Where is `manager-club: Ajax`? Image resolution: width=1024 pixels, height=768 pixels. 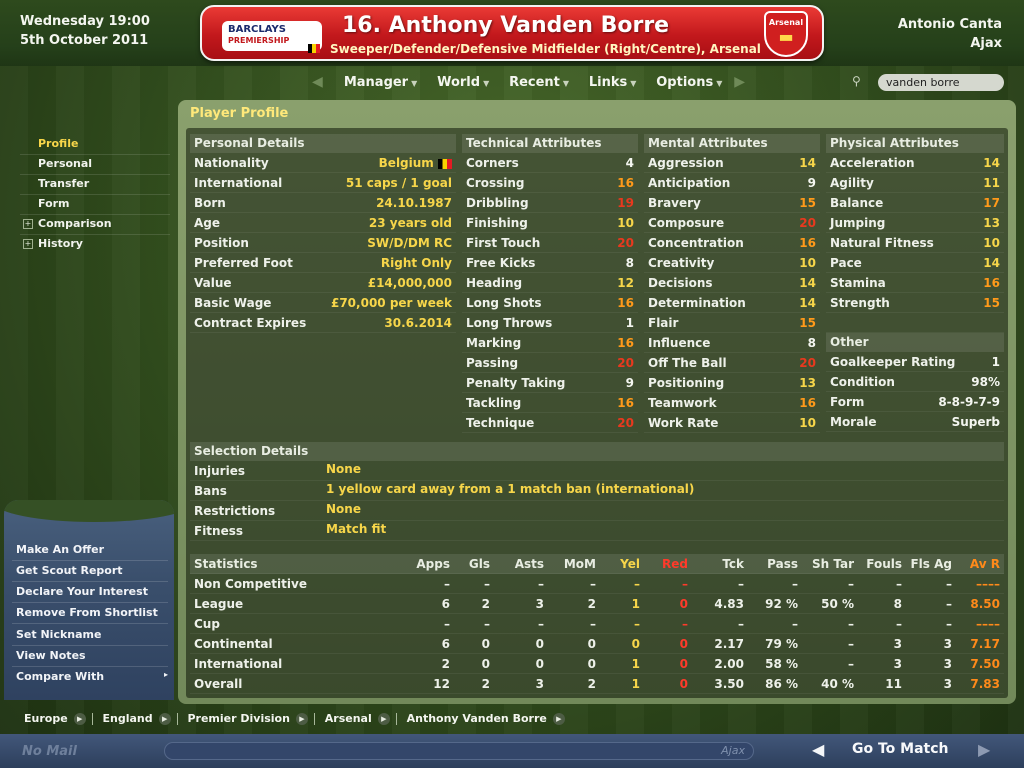 manager-club: Ajax is located at coordinates (986, 43).